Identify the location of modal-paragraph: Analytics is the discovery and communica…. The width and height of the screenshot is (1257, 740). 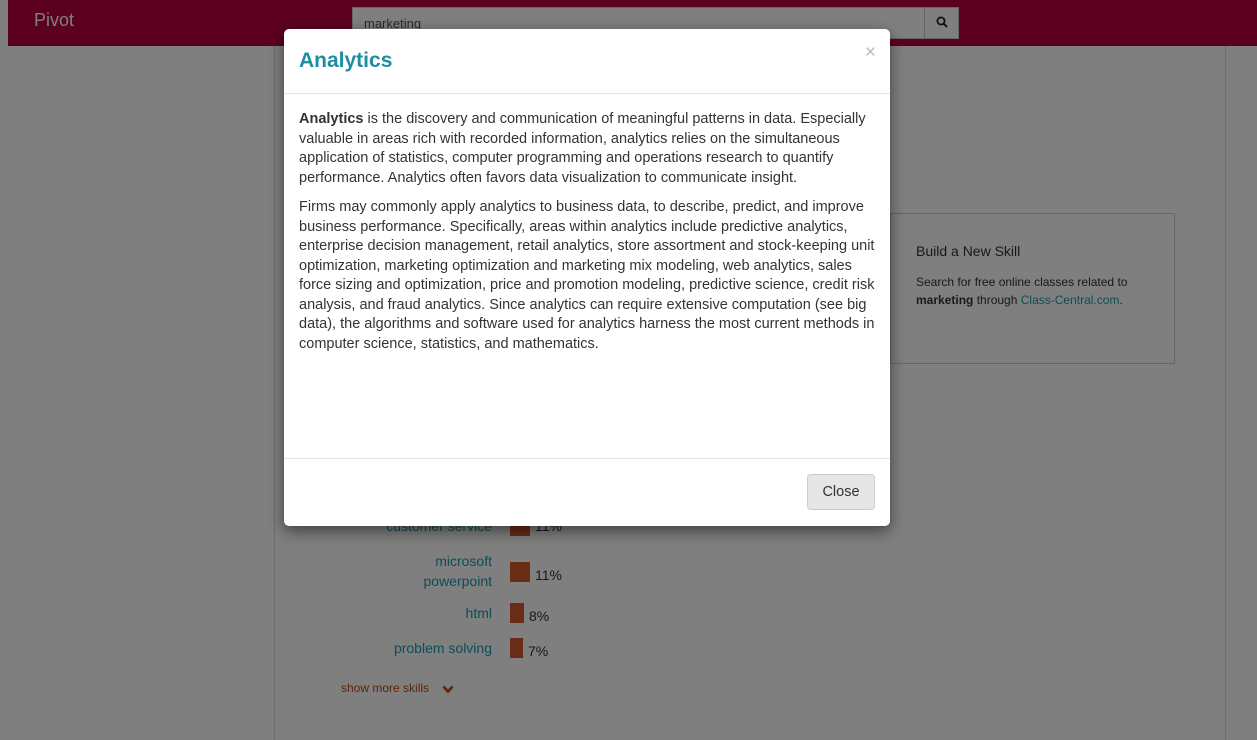
(582, 148).